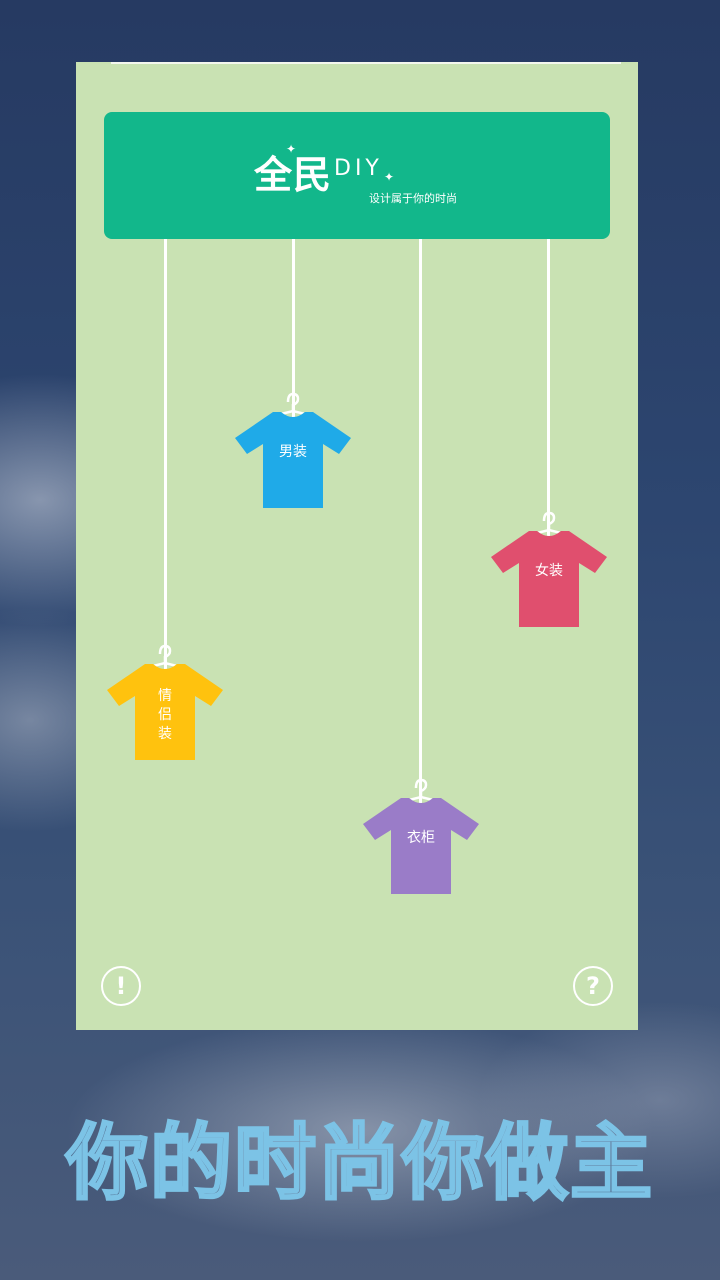  I want to click on exclamation-icon: !, so click(121, 986).